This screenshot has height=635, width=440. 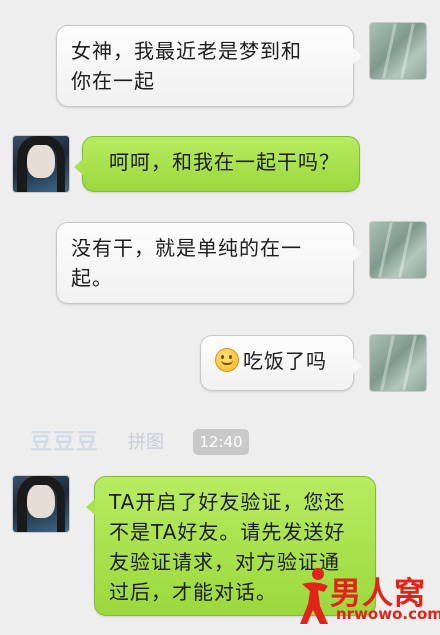 I want to click on message-text: 女神，我最近老是梦到和, so click(x=186, y=51).